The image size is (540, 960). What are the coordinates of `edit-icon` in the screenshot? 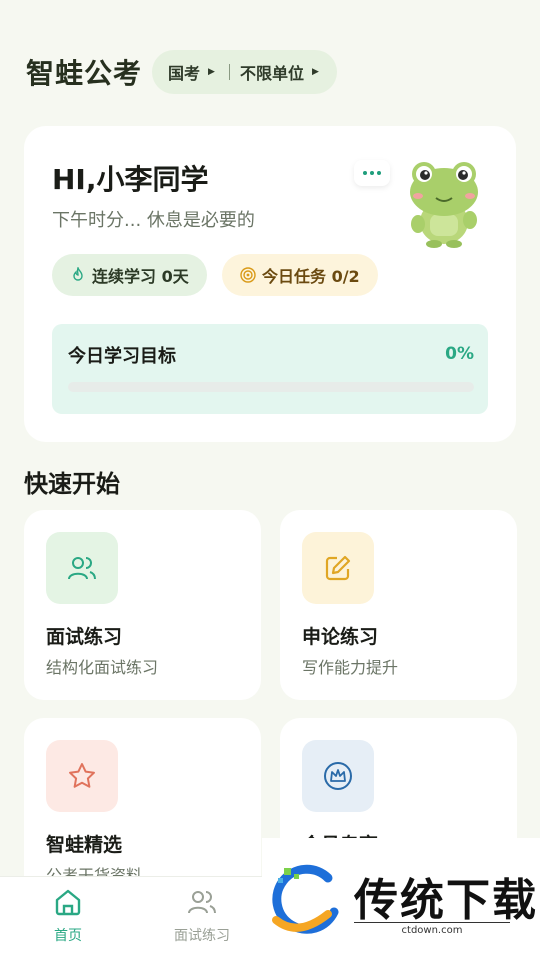 It's located at (338, 568).